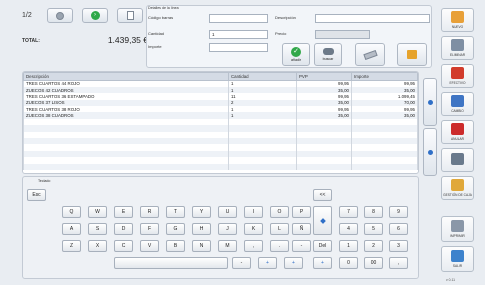 The image size is (485, 285). I want to click on key-1-4: R, so click(149, 212).